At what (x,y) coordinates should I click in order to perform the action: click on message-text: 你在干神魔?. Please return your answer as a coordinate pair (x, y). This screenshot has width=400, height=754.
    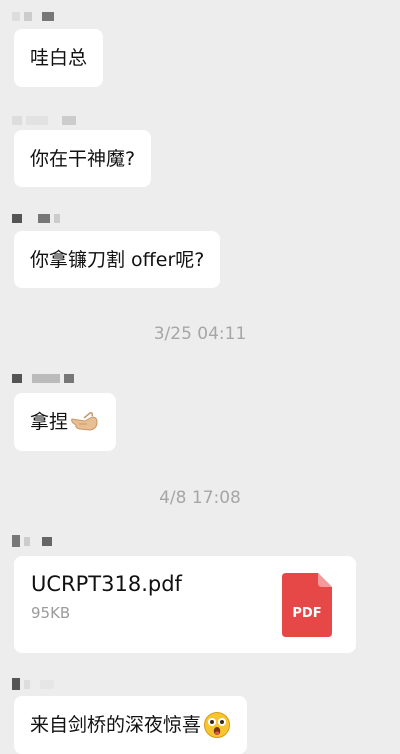
    Looking at the image, I should click on (83, 158).